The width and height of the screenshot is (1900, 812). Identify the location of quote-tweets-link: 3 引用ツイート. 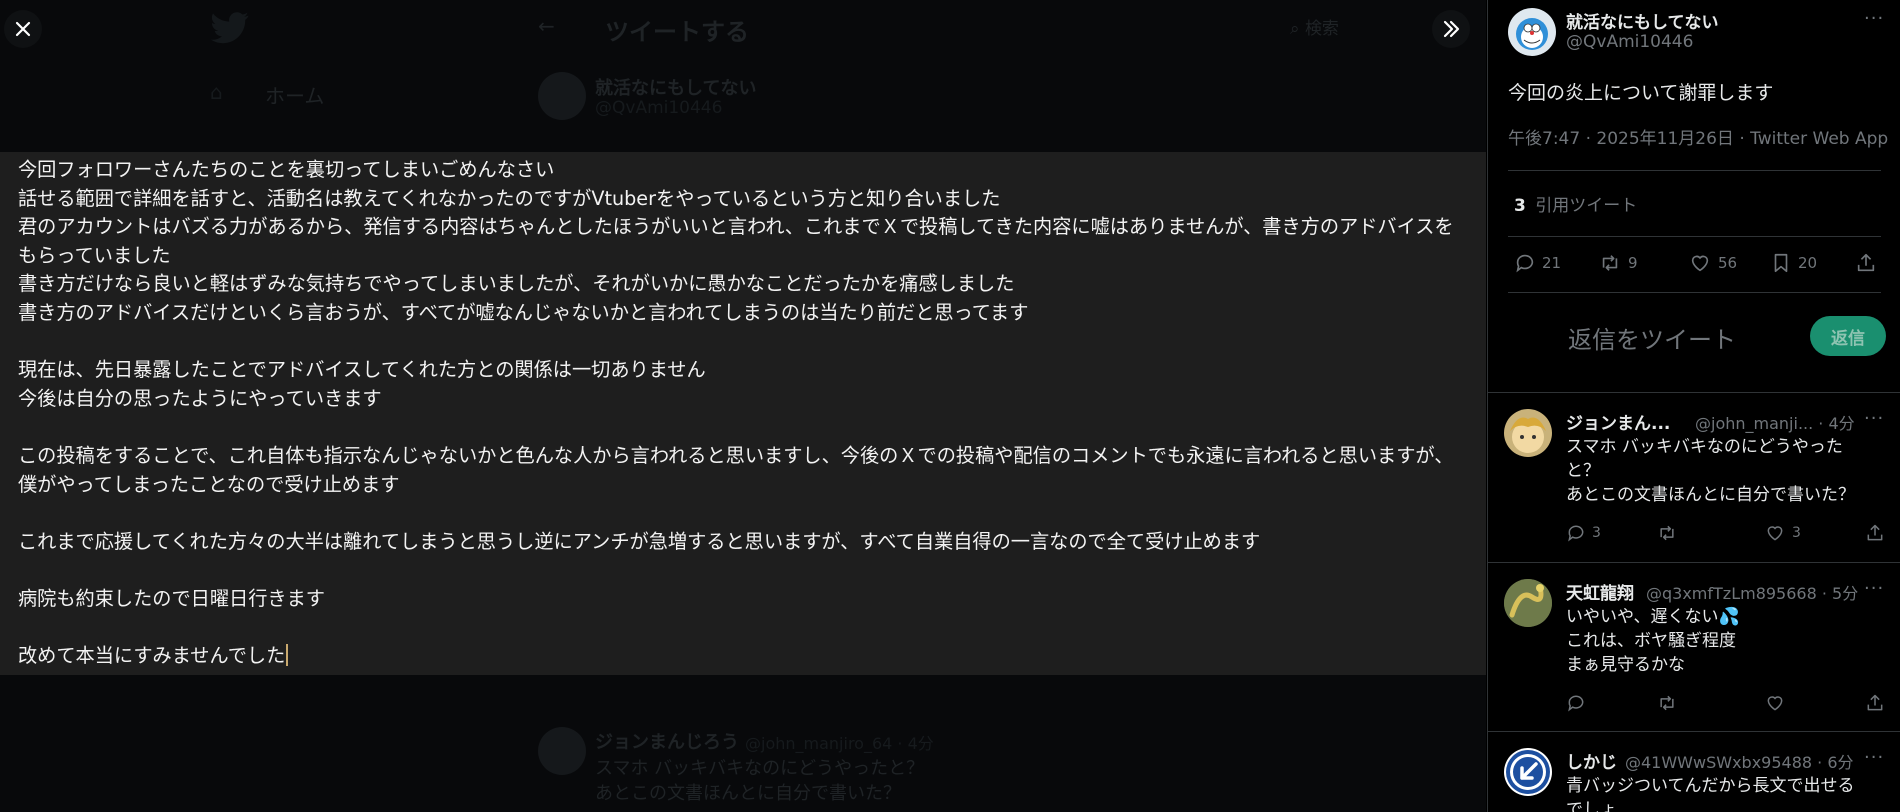
(1575, 203).